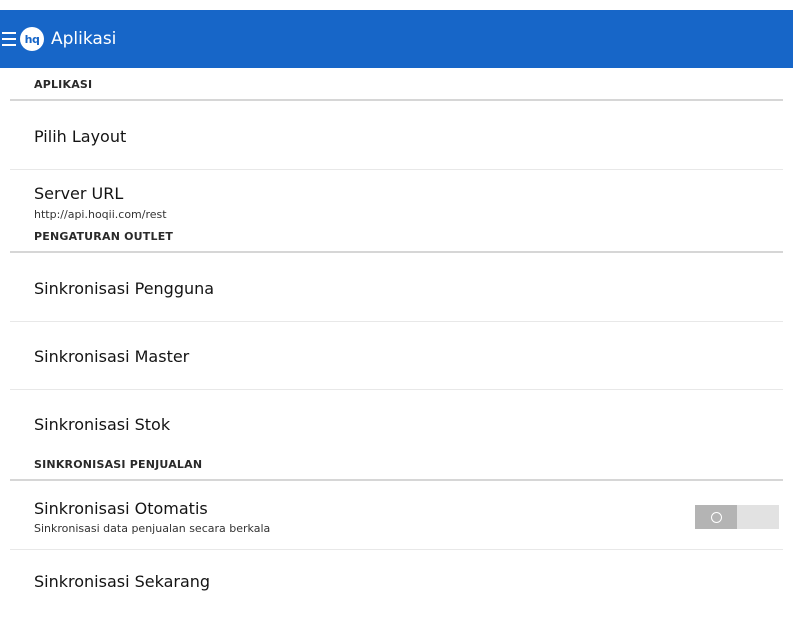 The image size is (793, 639). I want to click on pref-title: Sinkronisasi Sekarang, so click(122, 581).